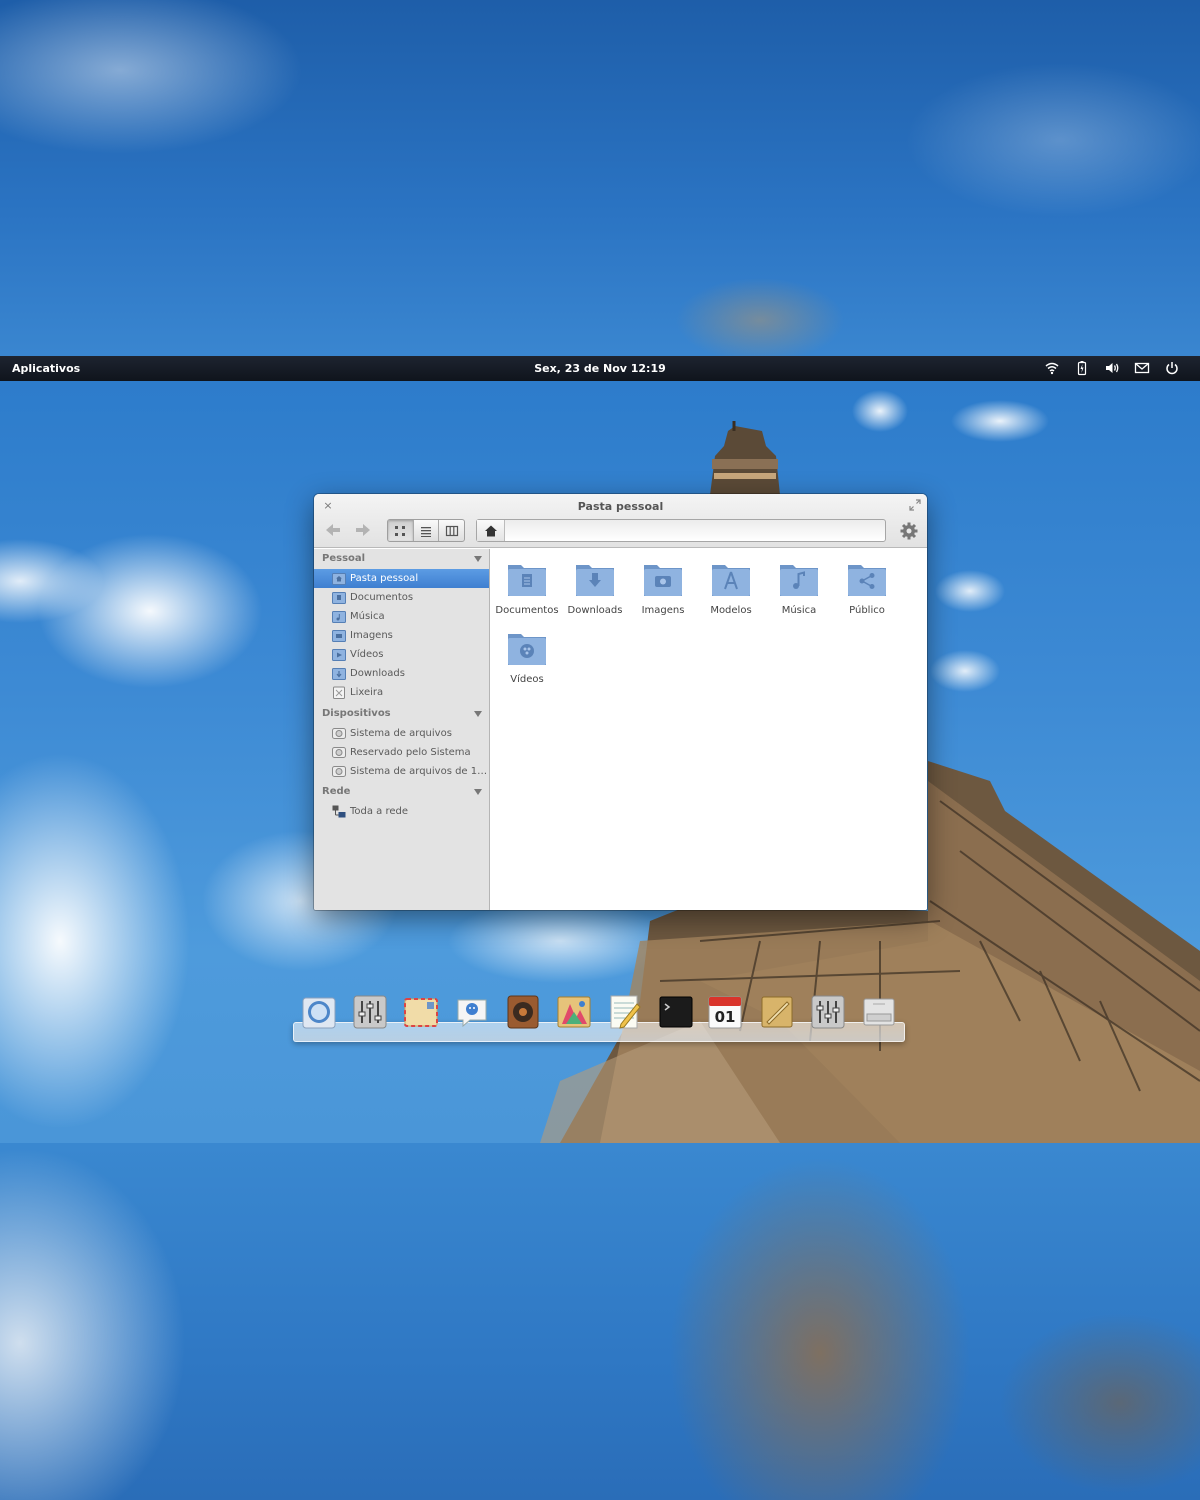 Image resolution: width=1200 pixels, height=1500 pixels. I want to click on clock: Sex, 23 de Nov 12:19, so click(600, 368).